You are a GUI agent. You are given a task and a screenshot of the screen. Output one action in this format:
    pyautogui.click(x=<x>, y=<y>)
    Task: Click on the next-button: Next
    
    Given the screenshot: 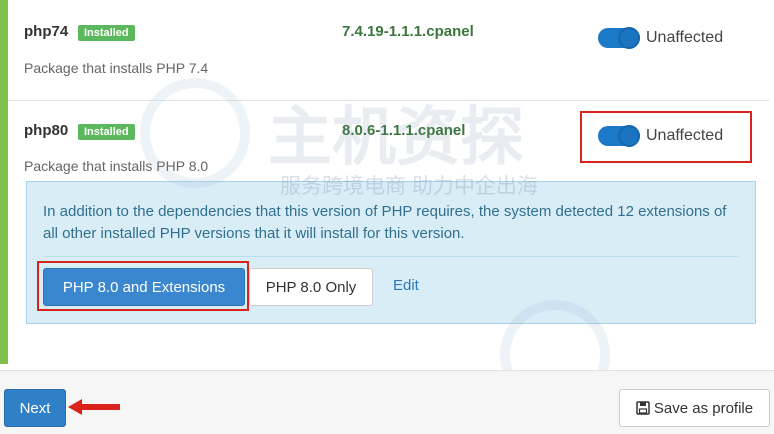 What is the action you would take?
    pyautogui.click(x=35, y=408)
    